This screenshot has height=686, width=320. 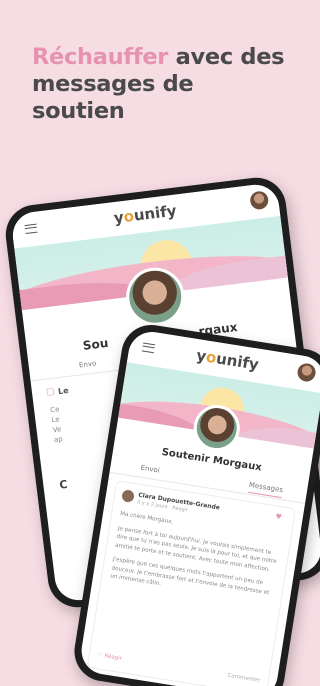 What do you see at coordinates (100, 57) in the screenshot?
I see `headline-accent: Réchauffer` at bounding box center [100, 57].